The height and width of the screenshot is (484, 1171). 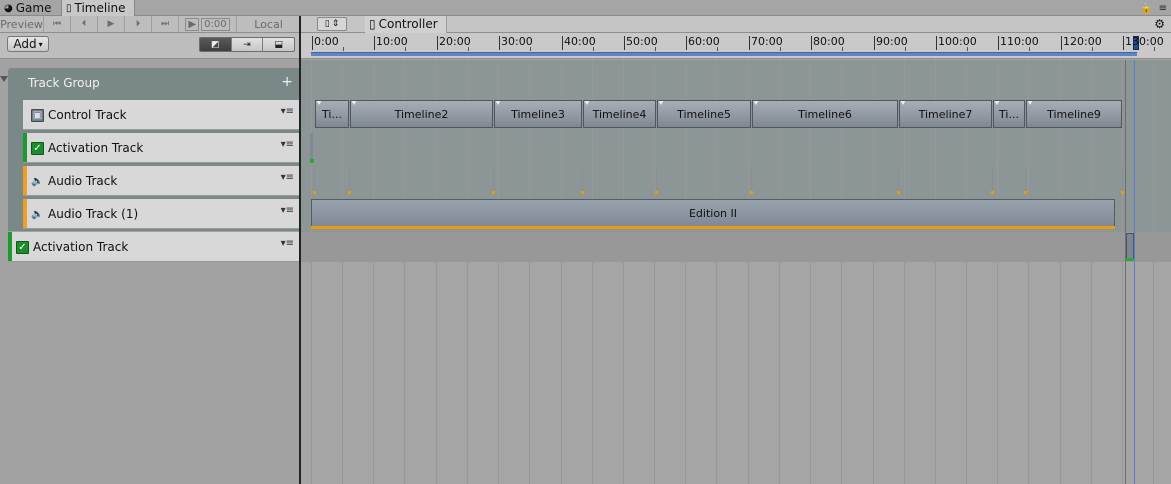 I want to click on control-clip: Timeline7, so click(x=945, y=114).